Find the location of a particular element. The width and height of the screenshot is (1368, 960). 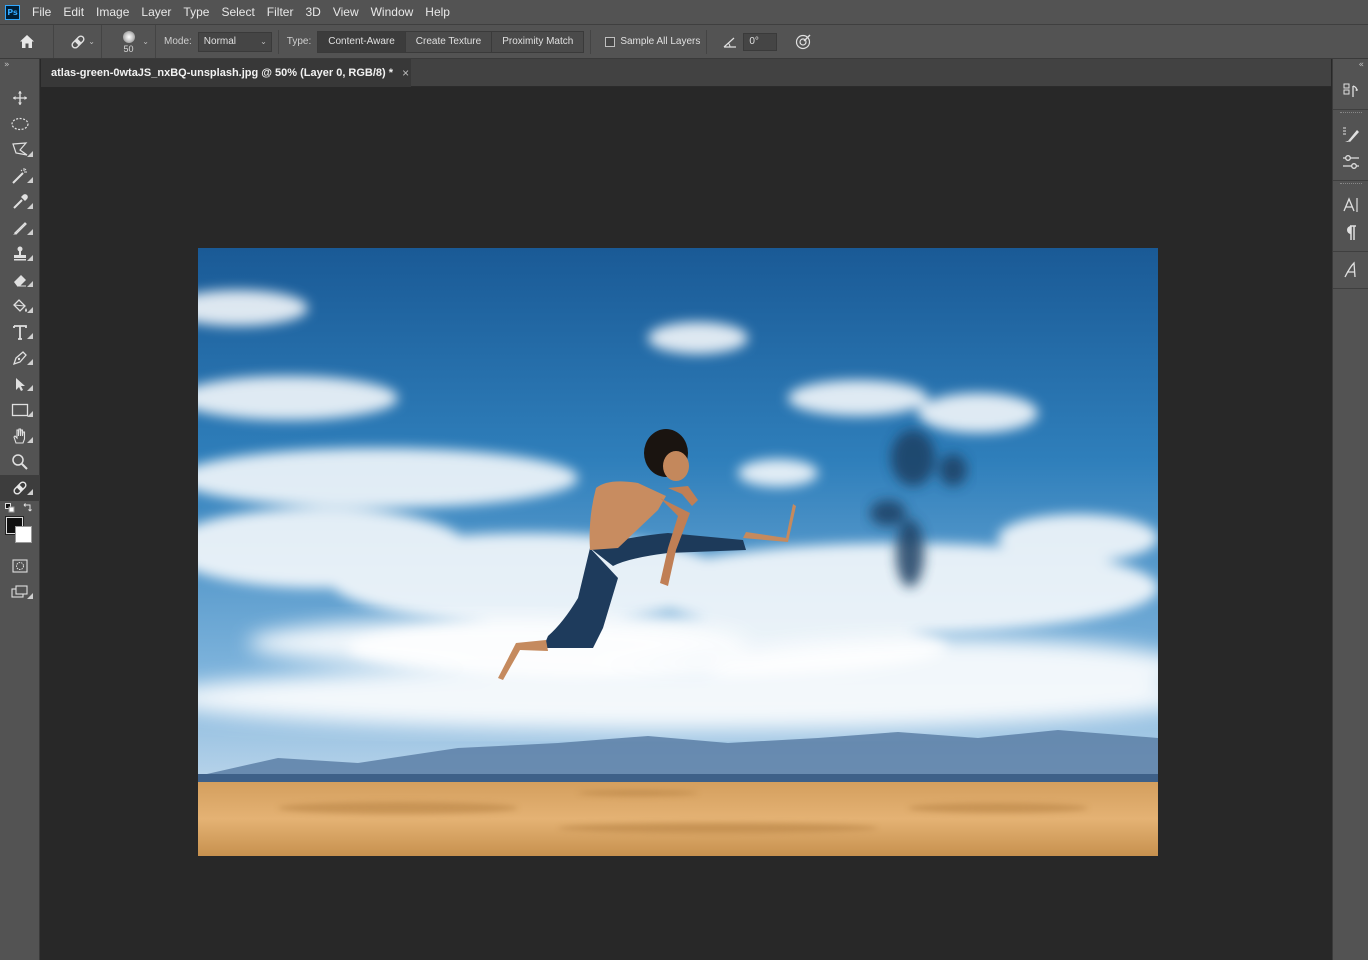

zoom-icon is located at coordinates (20, 462).